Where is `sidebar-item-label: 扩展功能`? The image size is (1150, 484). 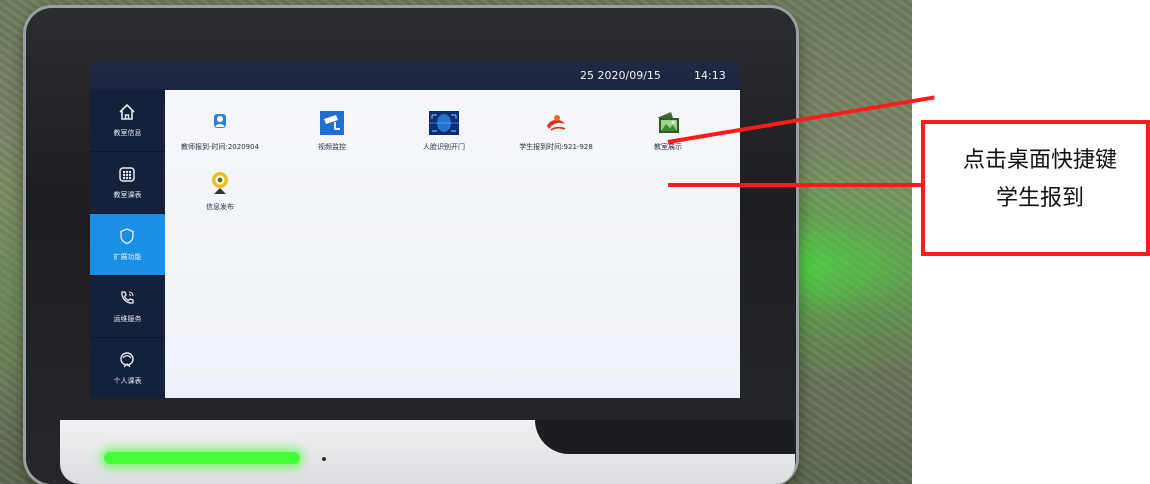
sidebar-item-label: 扩展功能 is located at coordinates (127, 257).